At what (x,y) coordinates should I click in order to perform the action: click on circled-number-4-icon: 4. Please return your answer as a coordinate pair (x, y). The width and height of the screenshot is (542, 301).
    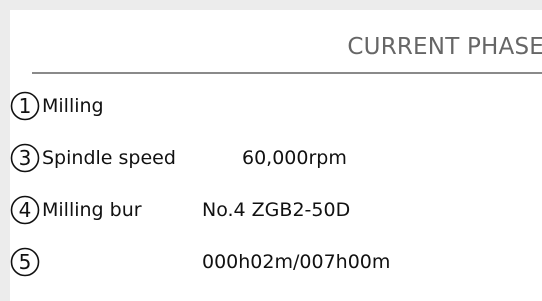
    Looking at the image, I should click on (25, 210).